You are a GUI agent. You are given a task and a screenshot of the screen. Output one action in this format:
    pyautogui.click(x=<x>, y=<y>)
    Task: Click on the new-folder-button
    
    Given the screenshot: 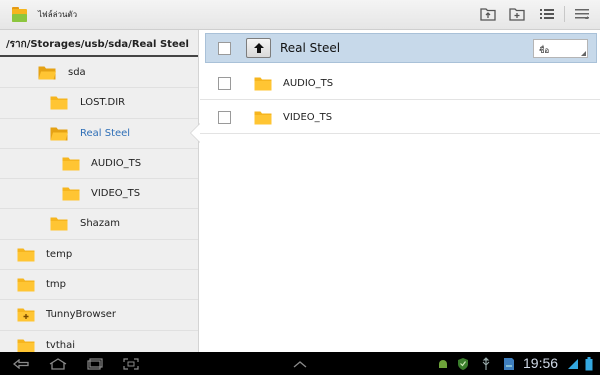 What is the action you would take?
    pyautogui.click(x=517, y=14)
    